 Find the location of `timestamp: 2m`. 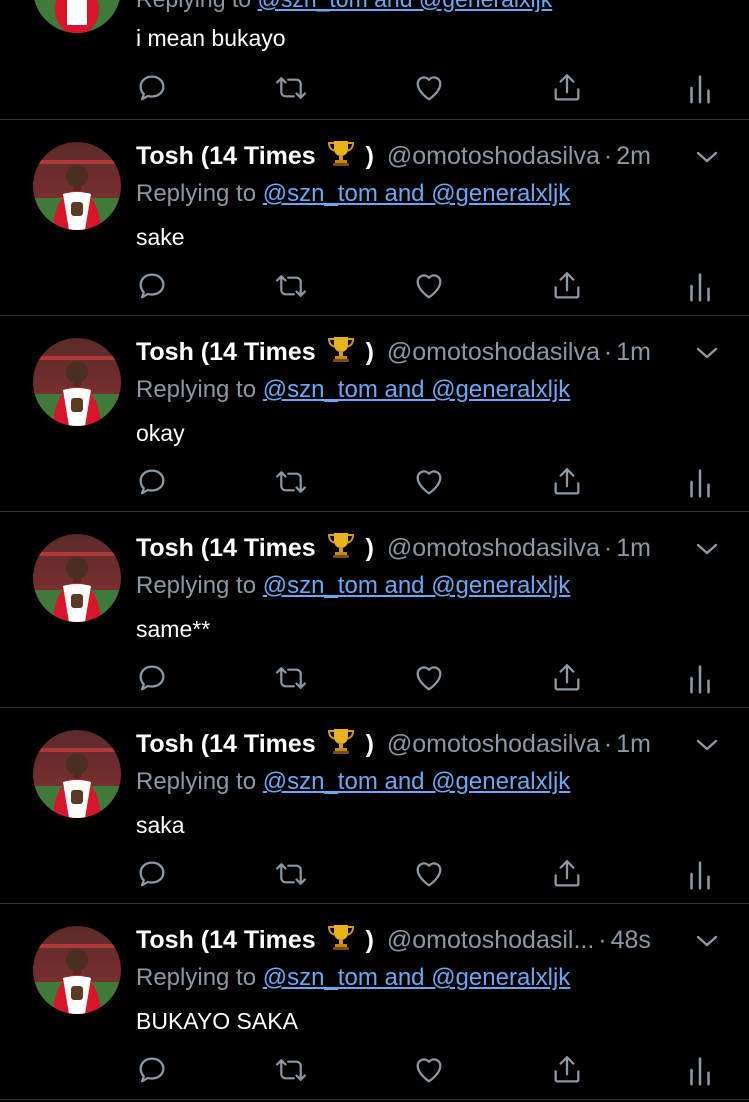

timestamp: 2m is located at coordinates (633, 156).